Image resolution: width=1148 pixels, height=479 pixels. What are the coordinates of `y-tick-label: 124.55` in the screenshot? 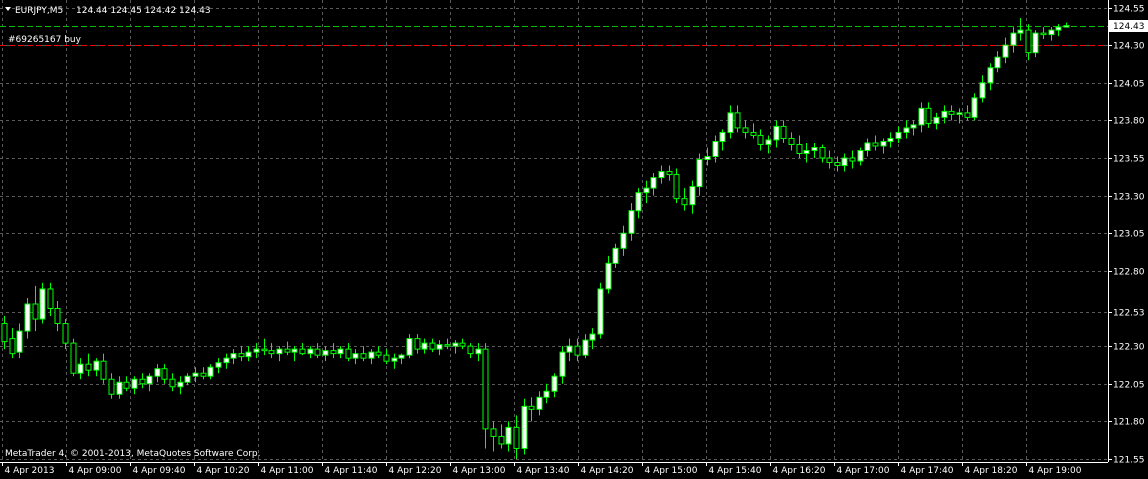 It's located at (1129, 10).